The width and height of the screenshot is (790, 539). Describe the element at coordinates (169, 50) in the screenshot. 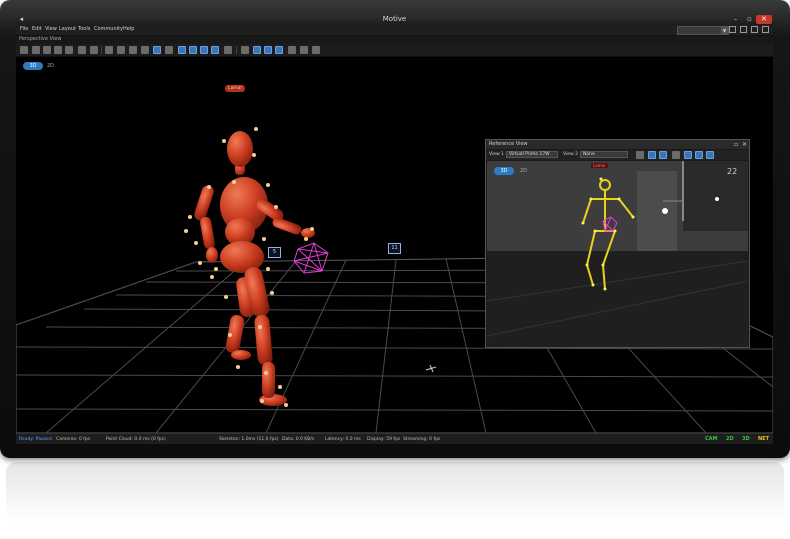

I see `label-toggle-icon` at that location.